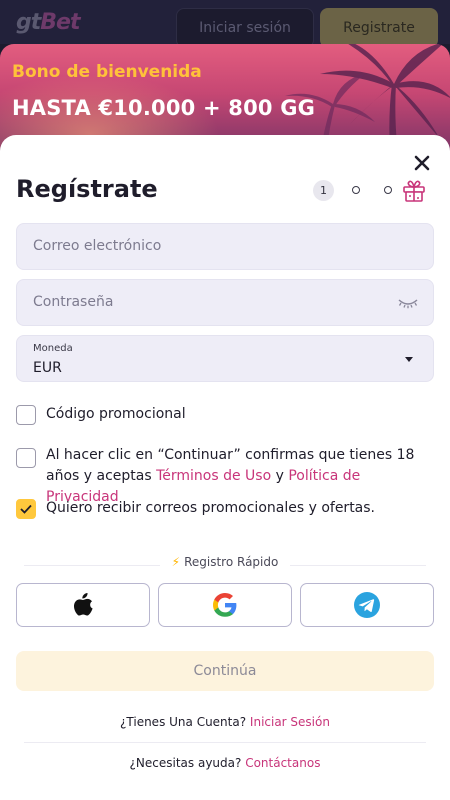 This screenshot has height=800, width=450. What do you see at coordinates (280, 476) in the screenshot?
I see `terms-and: y` at bounding box center [280, 476].